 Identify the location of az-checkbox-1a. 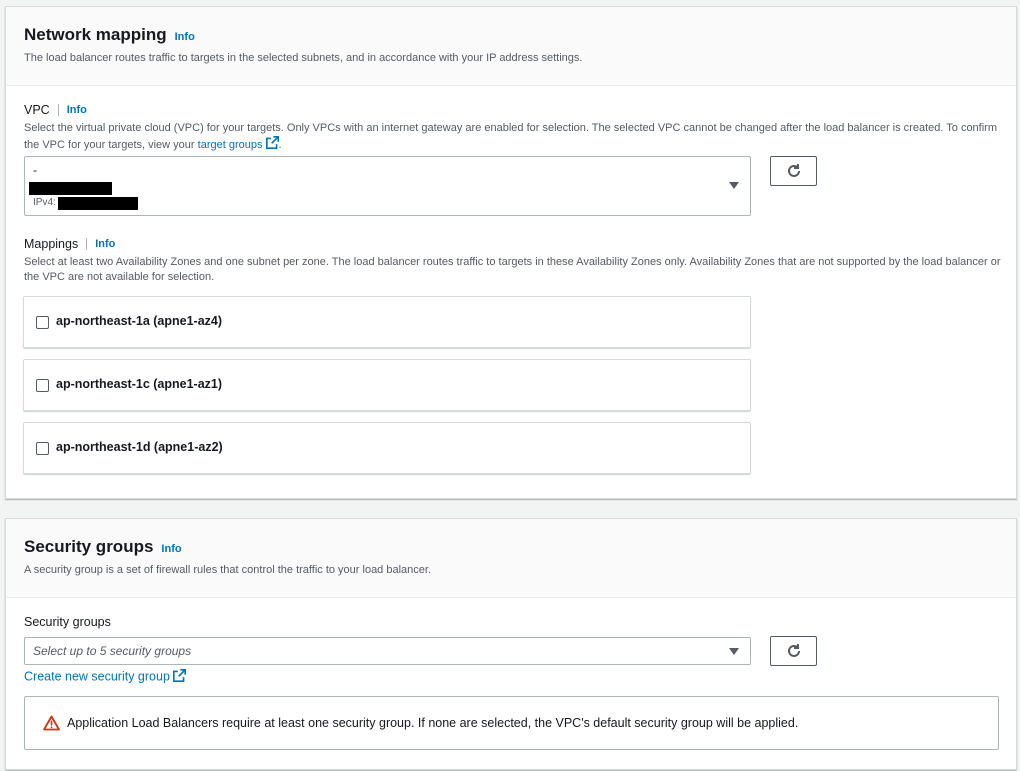
(42, 322).